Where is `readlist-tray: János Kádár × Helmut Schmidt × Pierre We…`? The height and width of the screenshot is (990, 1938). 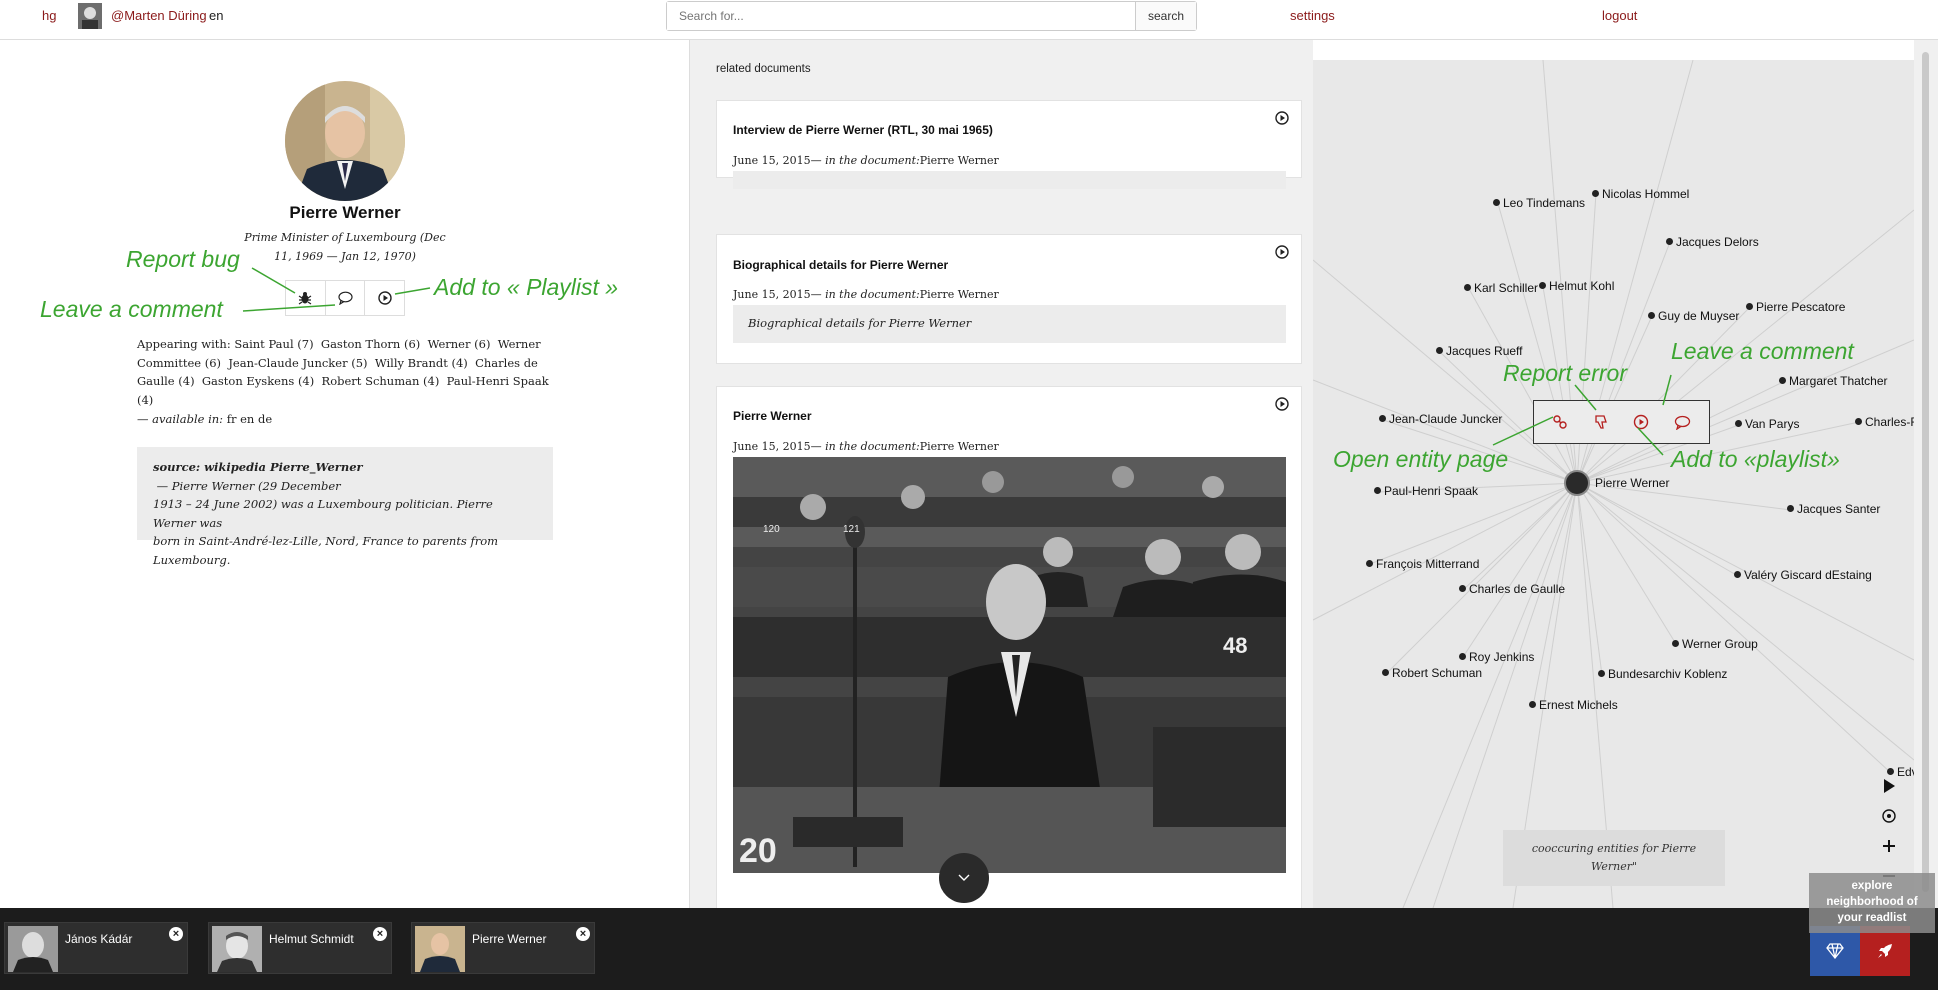
readlist-tray: János Kádár × Helmut Schmidt × Pierre We… is located at coordinates (969, 949).